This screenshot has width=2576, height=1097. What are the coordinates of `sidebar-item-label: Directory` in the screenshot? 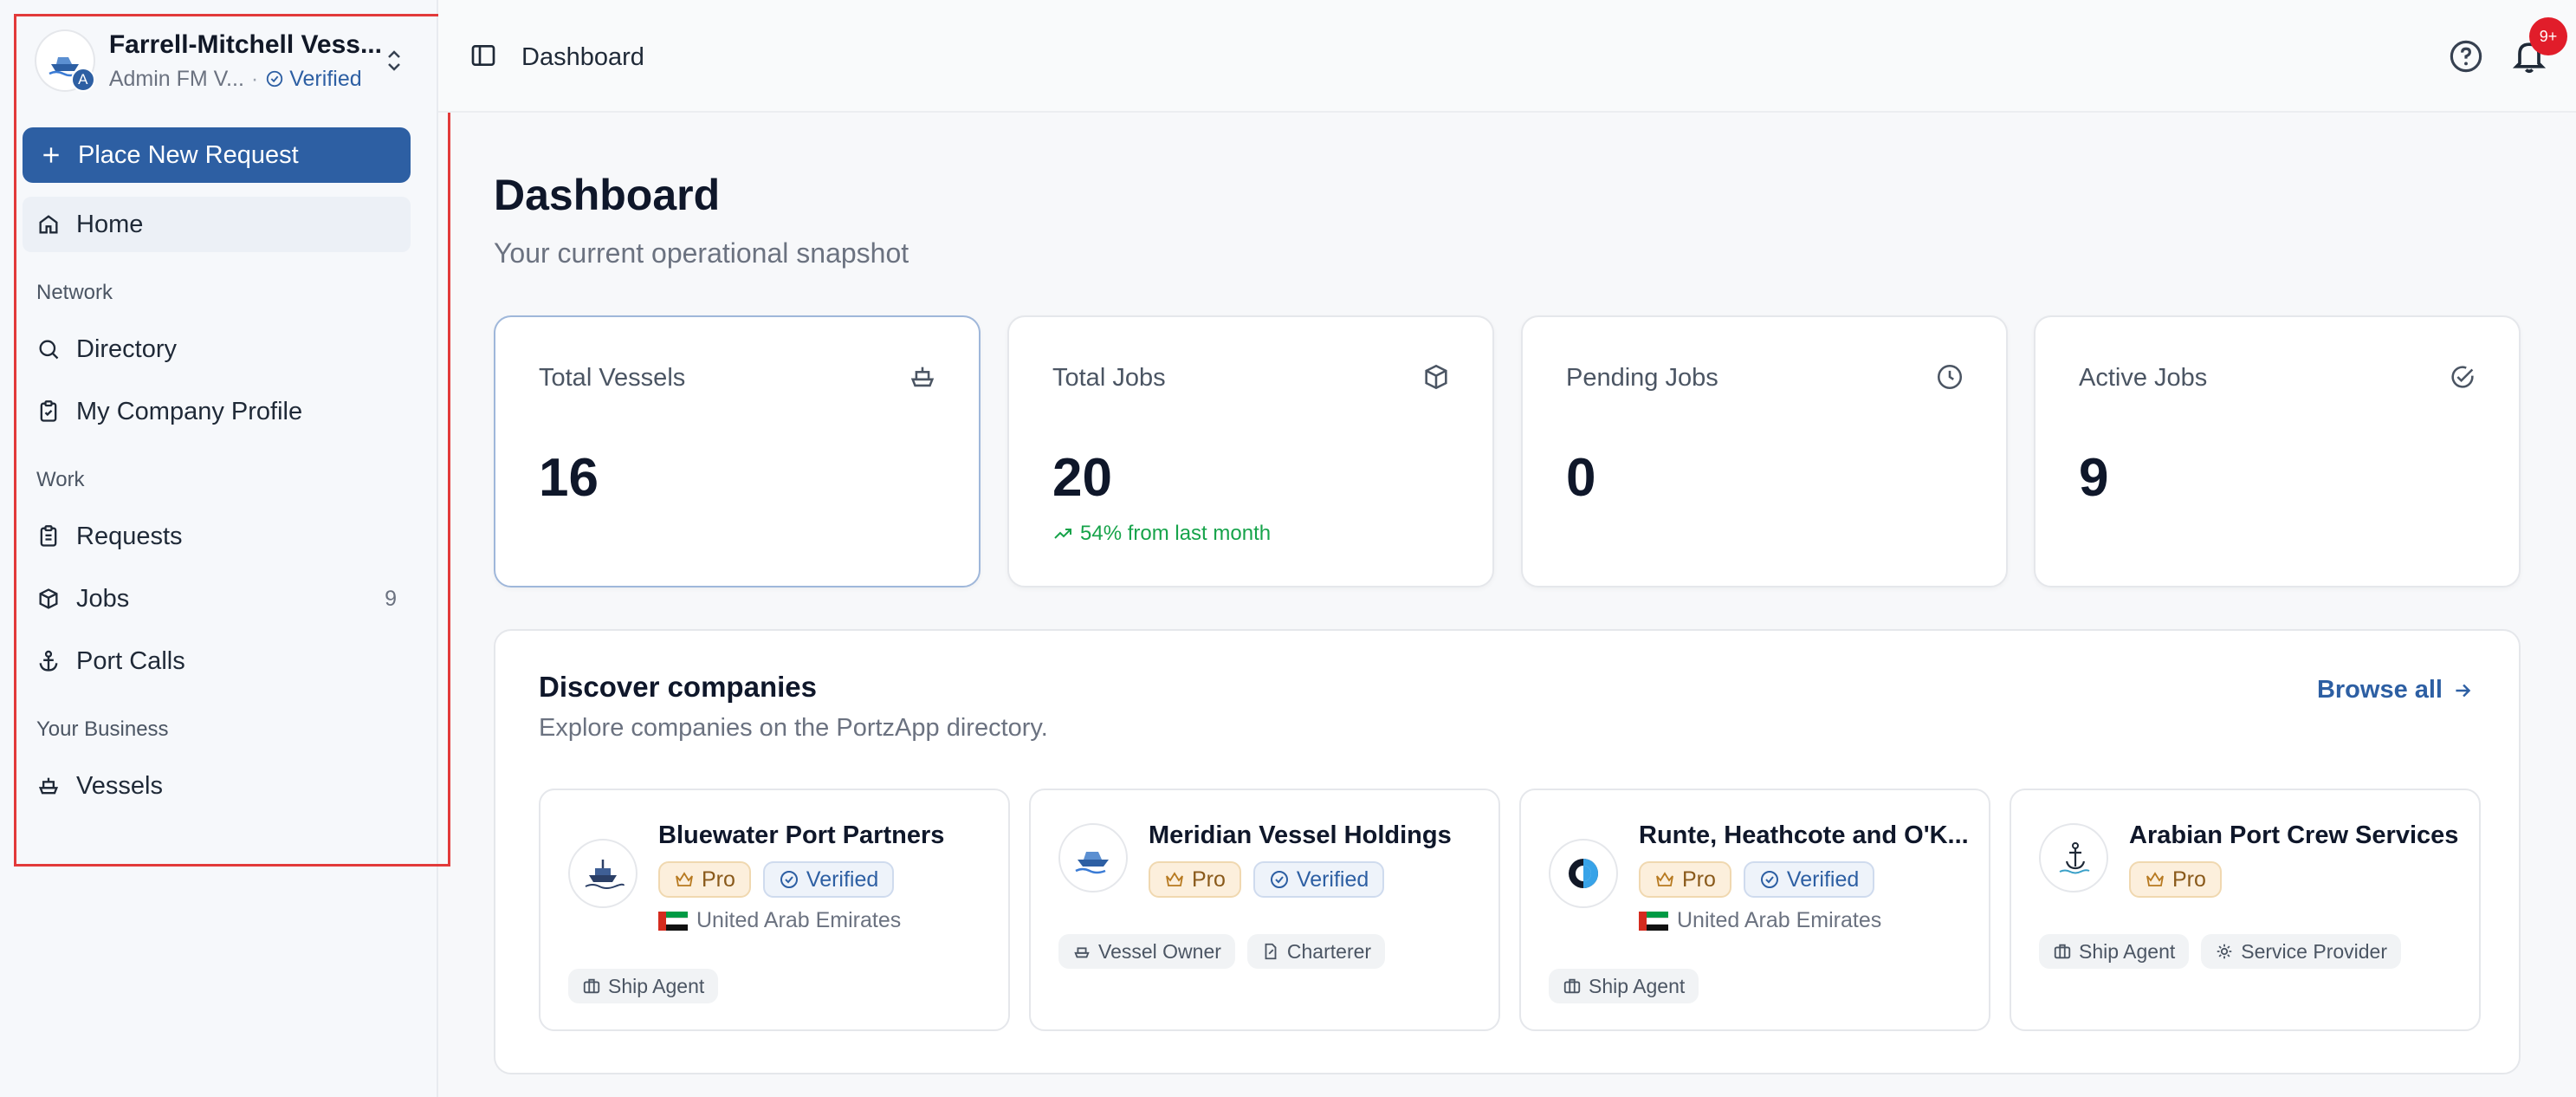 It's located at (127, 348).